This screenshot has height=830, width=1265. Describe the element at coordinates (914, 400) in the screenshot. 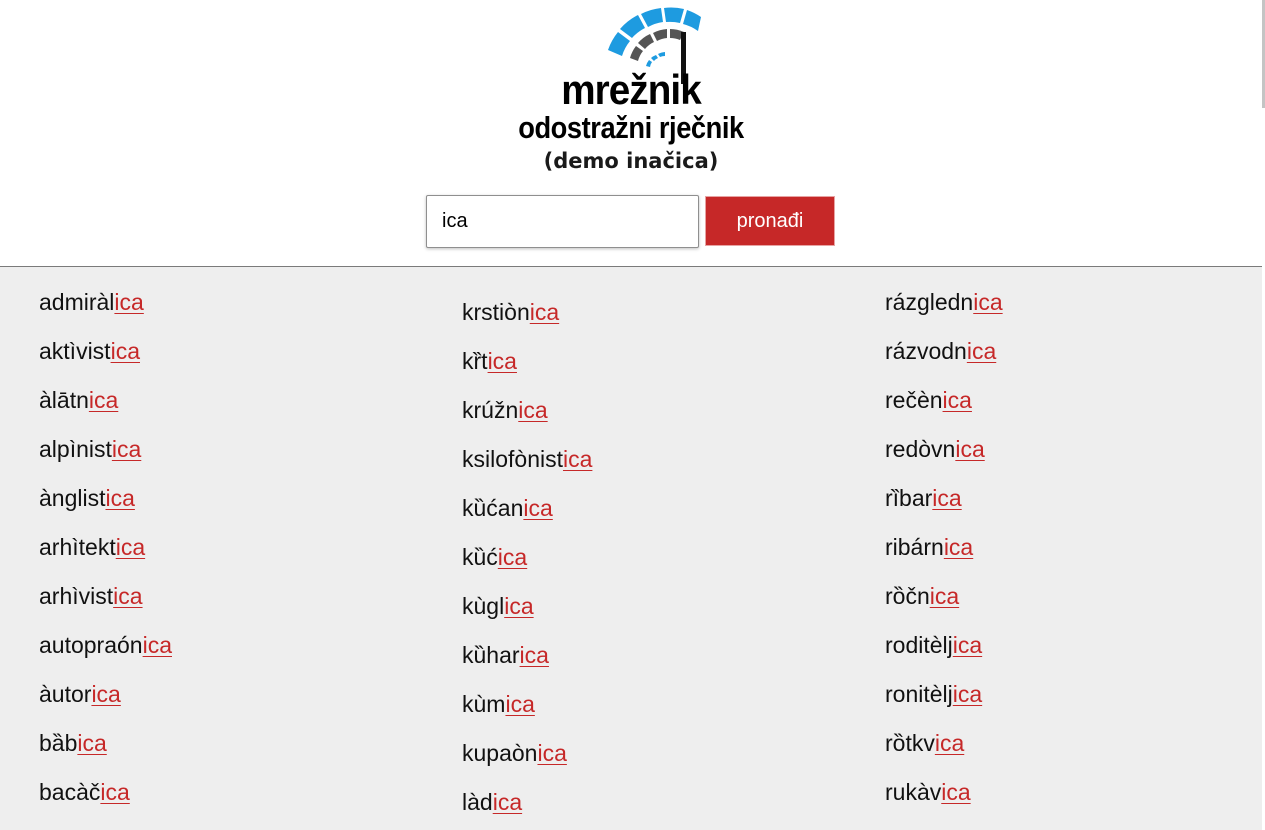

I see `result-stem: rečèn` at that location.